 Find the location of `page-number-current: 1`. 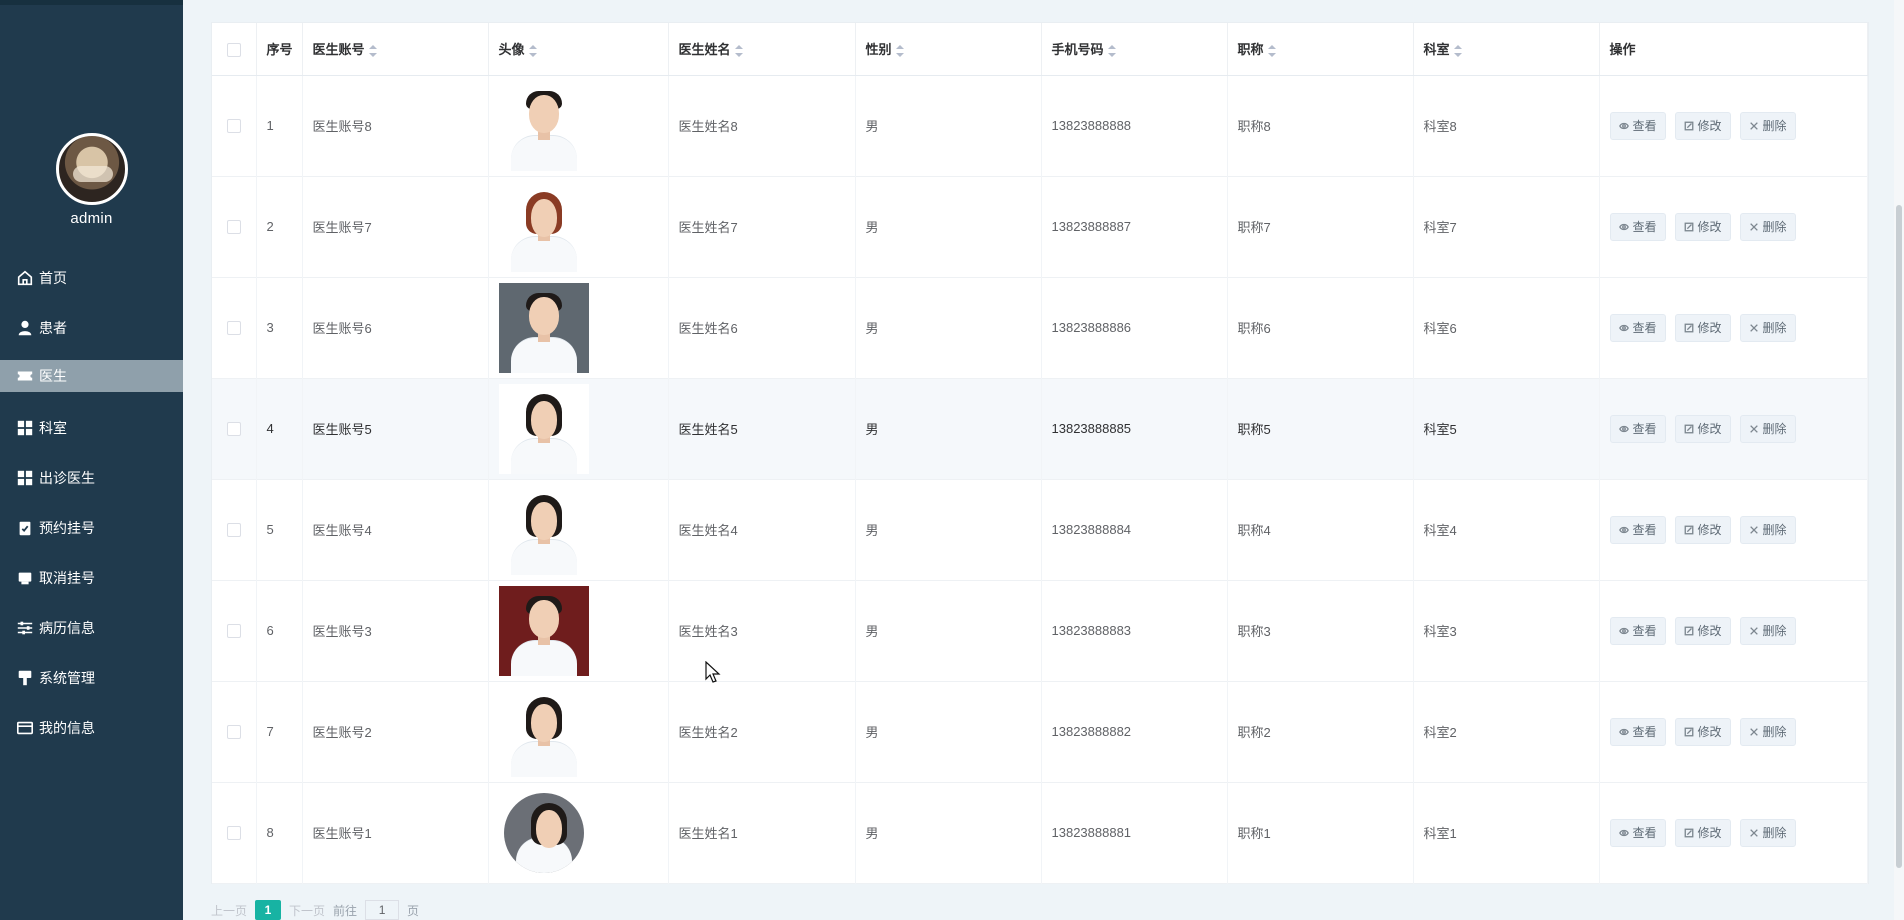

page-number-current: 1 is located at coordinates (268, 910).